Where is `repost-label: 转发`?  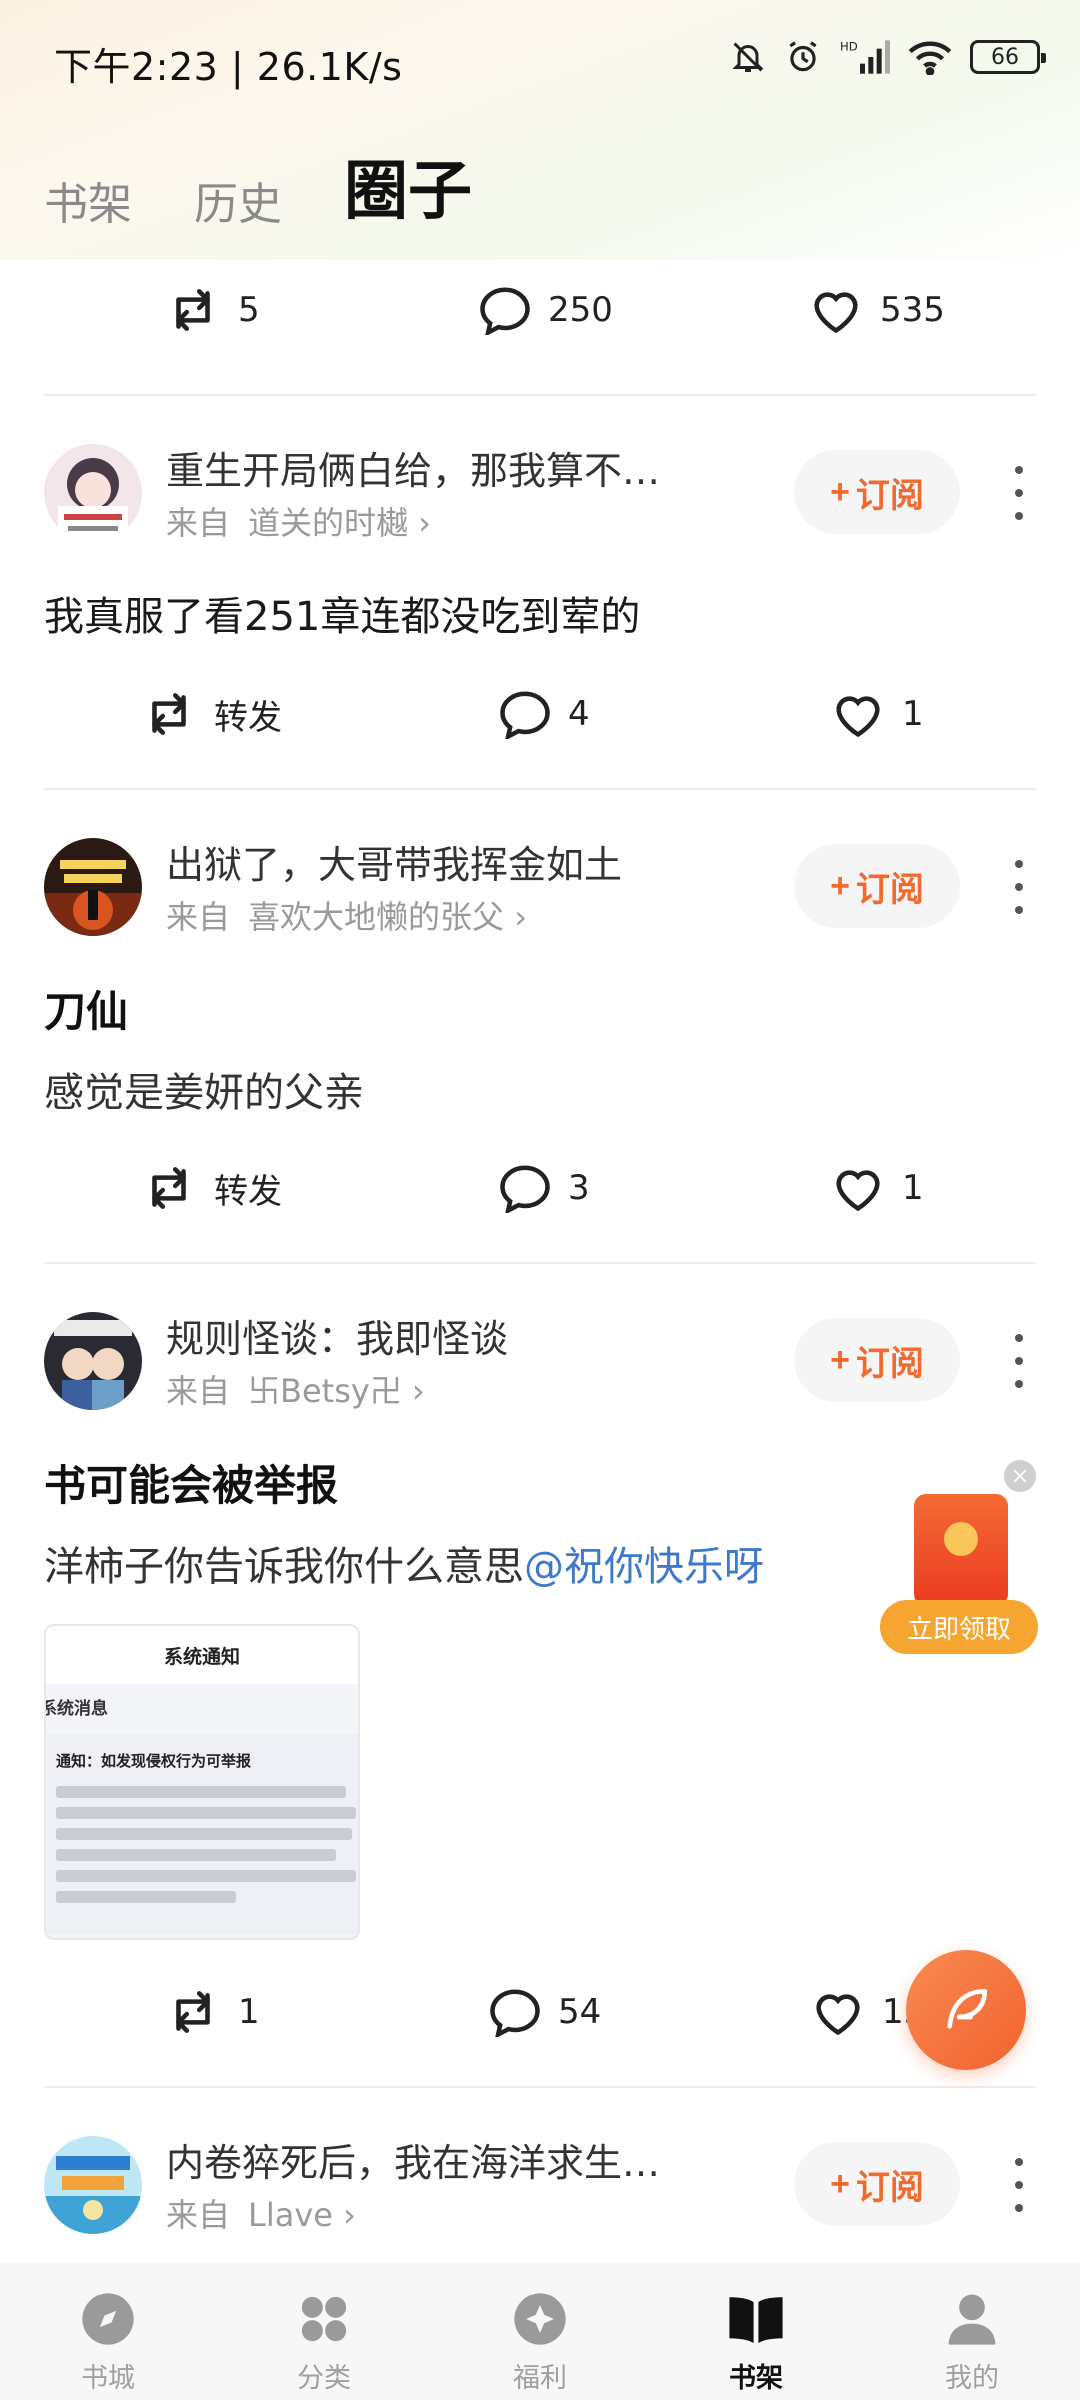
repost-label: 转发 is located at coordinates (248, 717).